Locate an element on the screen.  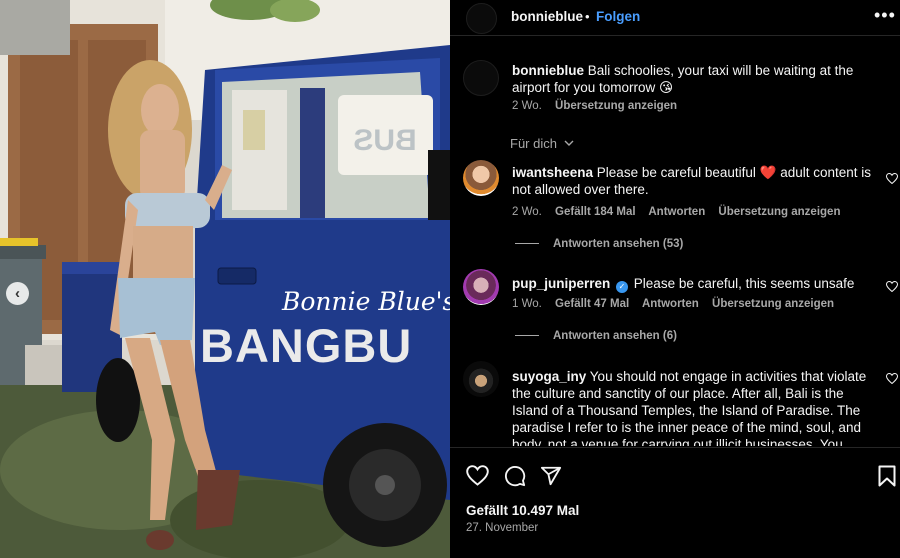
svg-text: Bonnie Blue's is located at coordinates (365, 301).